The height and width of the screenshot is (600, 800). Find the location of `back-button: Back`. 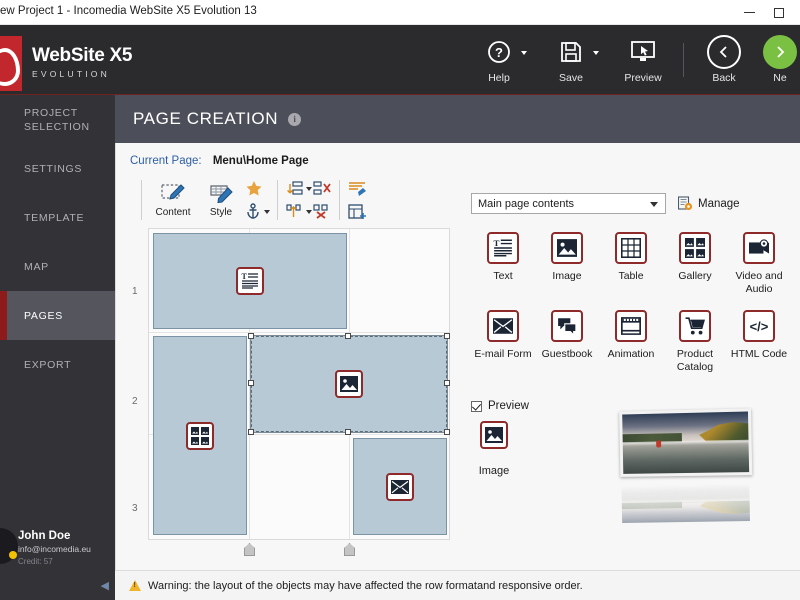

back-button: Back is located at coordinates (724, 60).